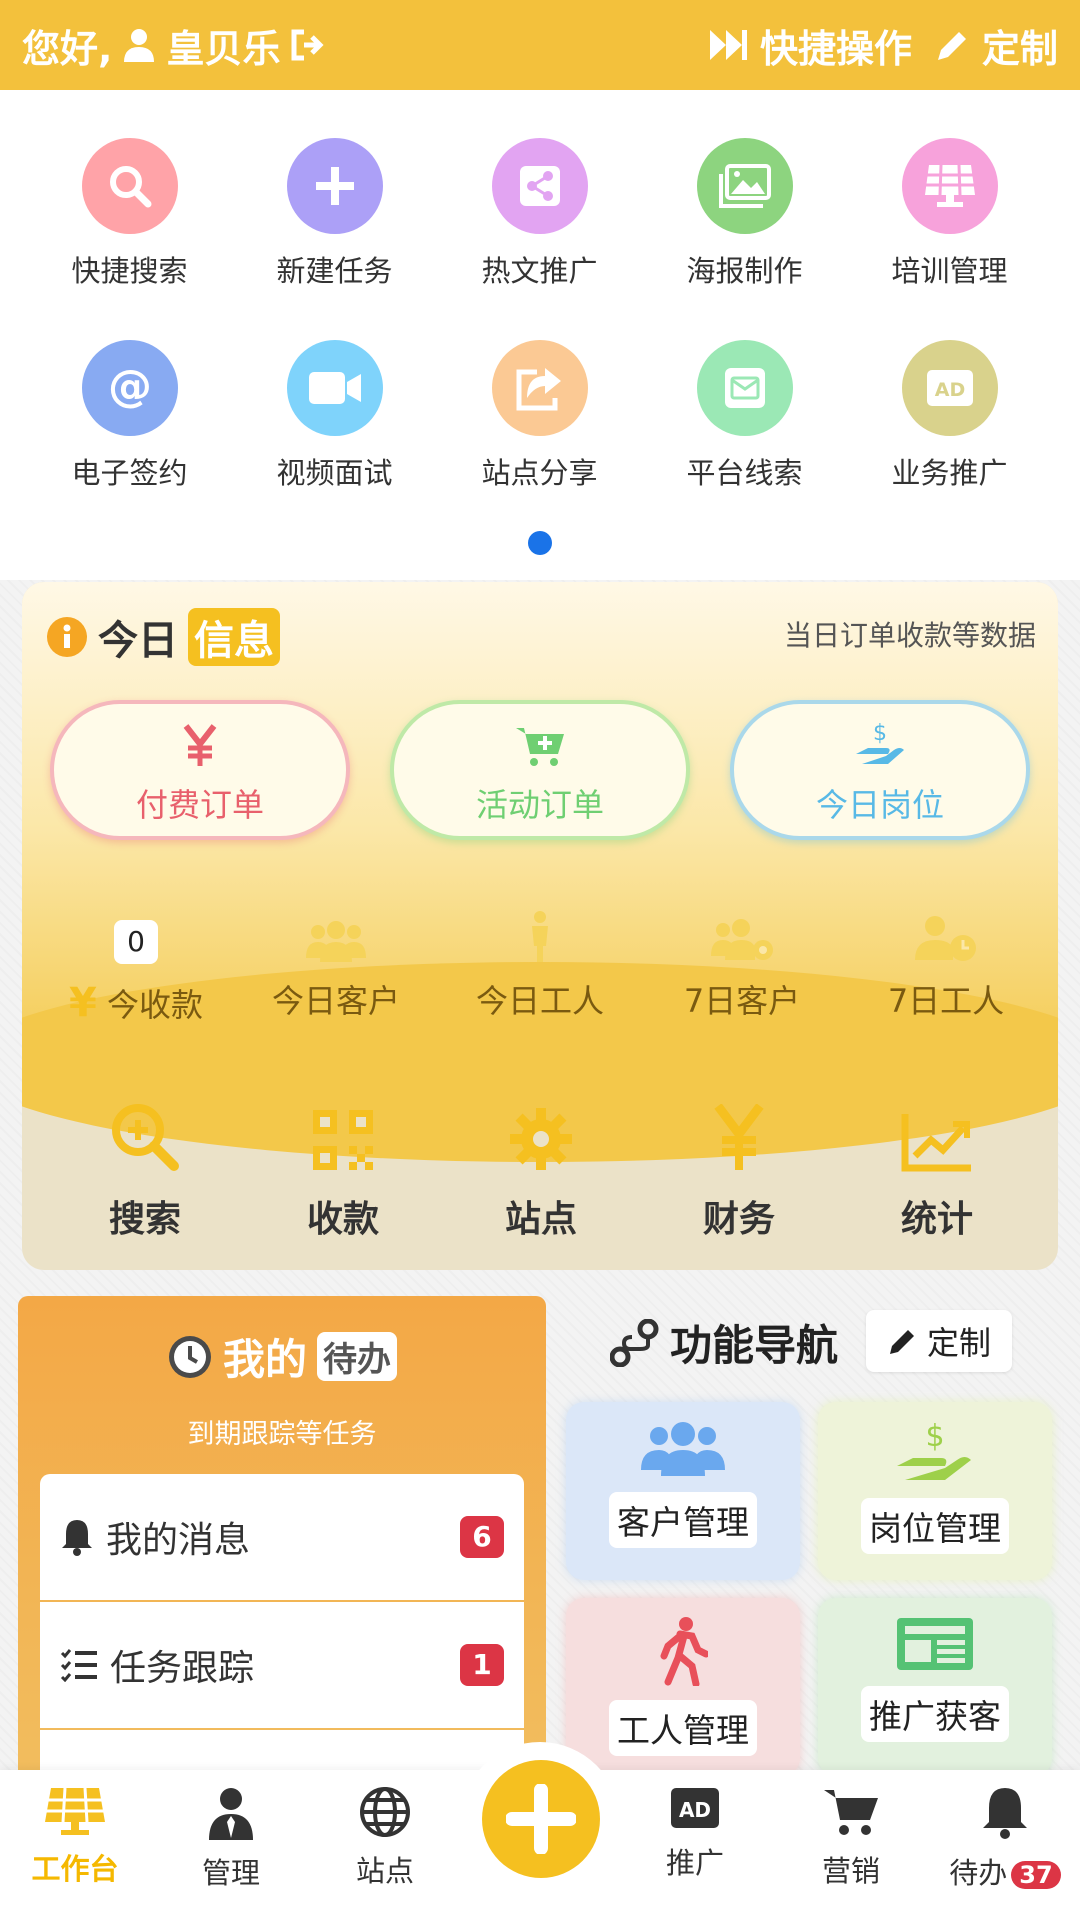  Describe the element at coordinates (282, 1356) in the screenshot. I see `todo-title: 我的 待办` at that location.